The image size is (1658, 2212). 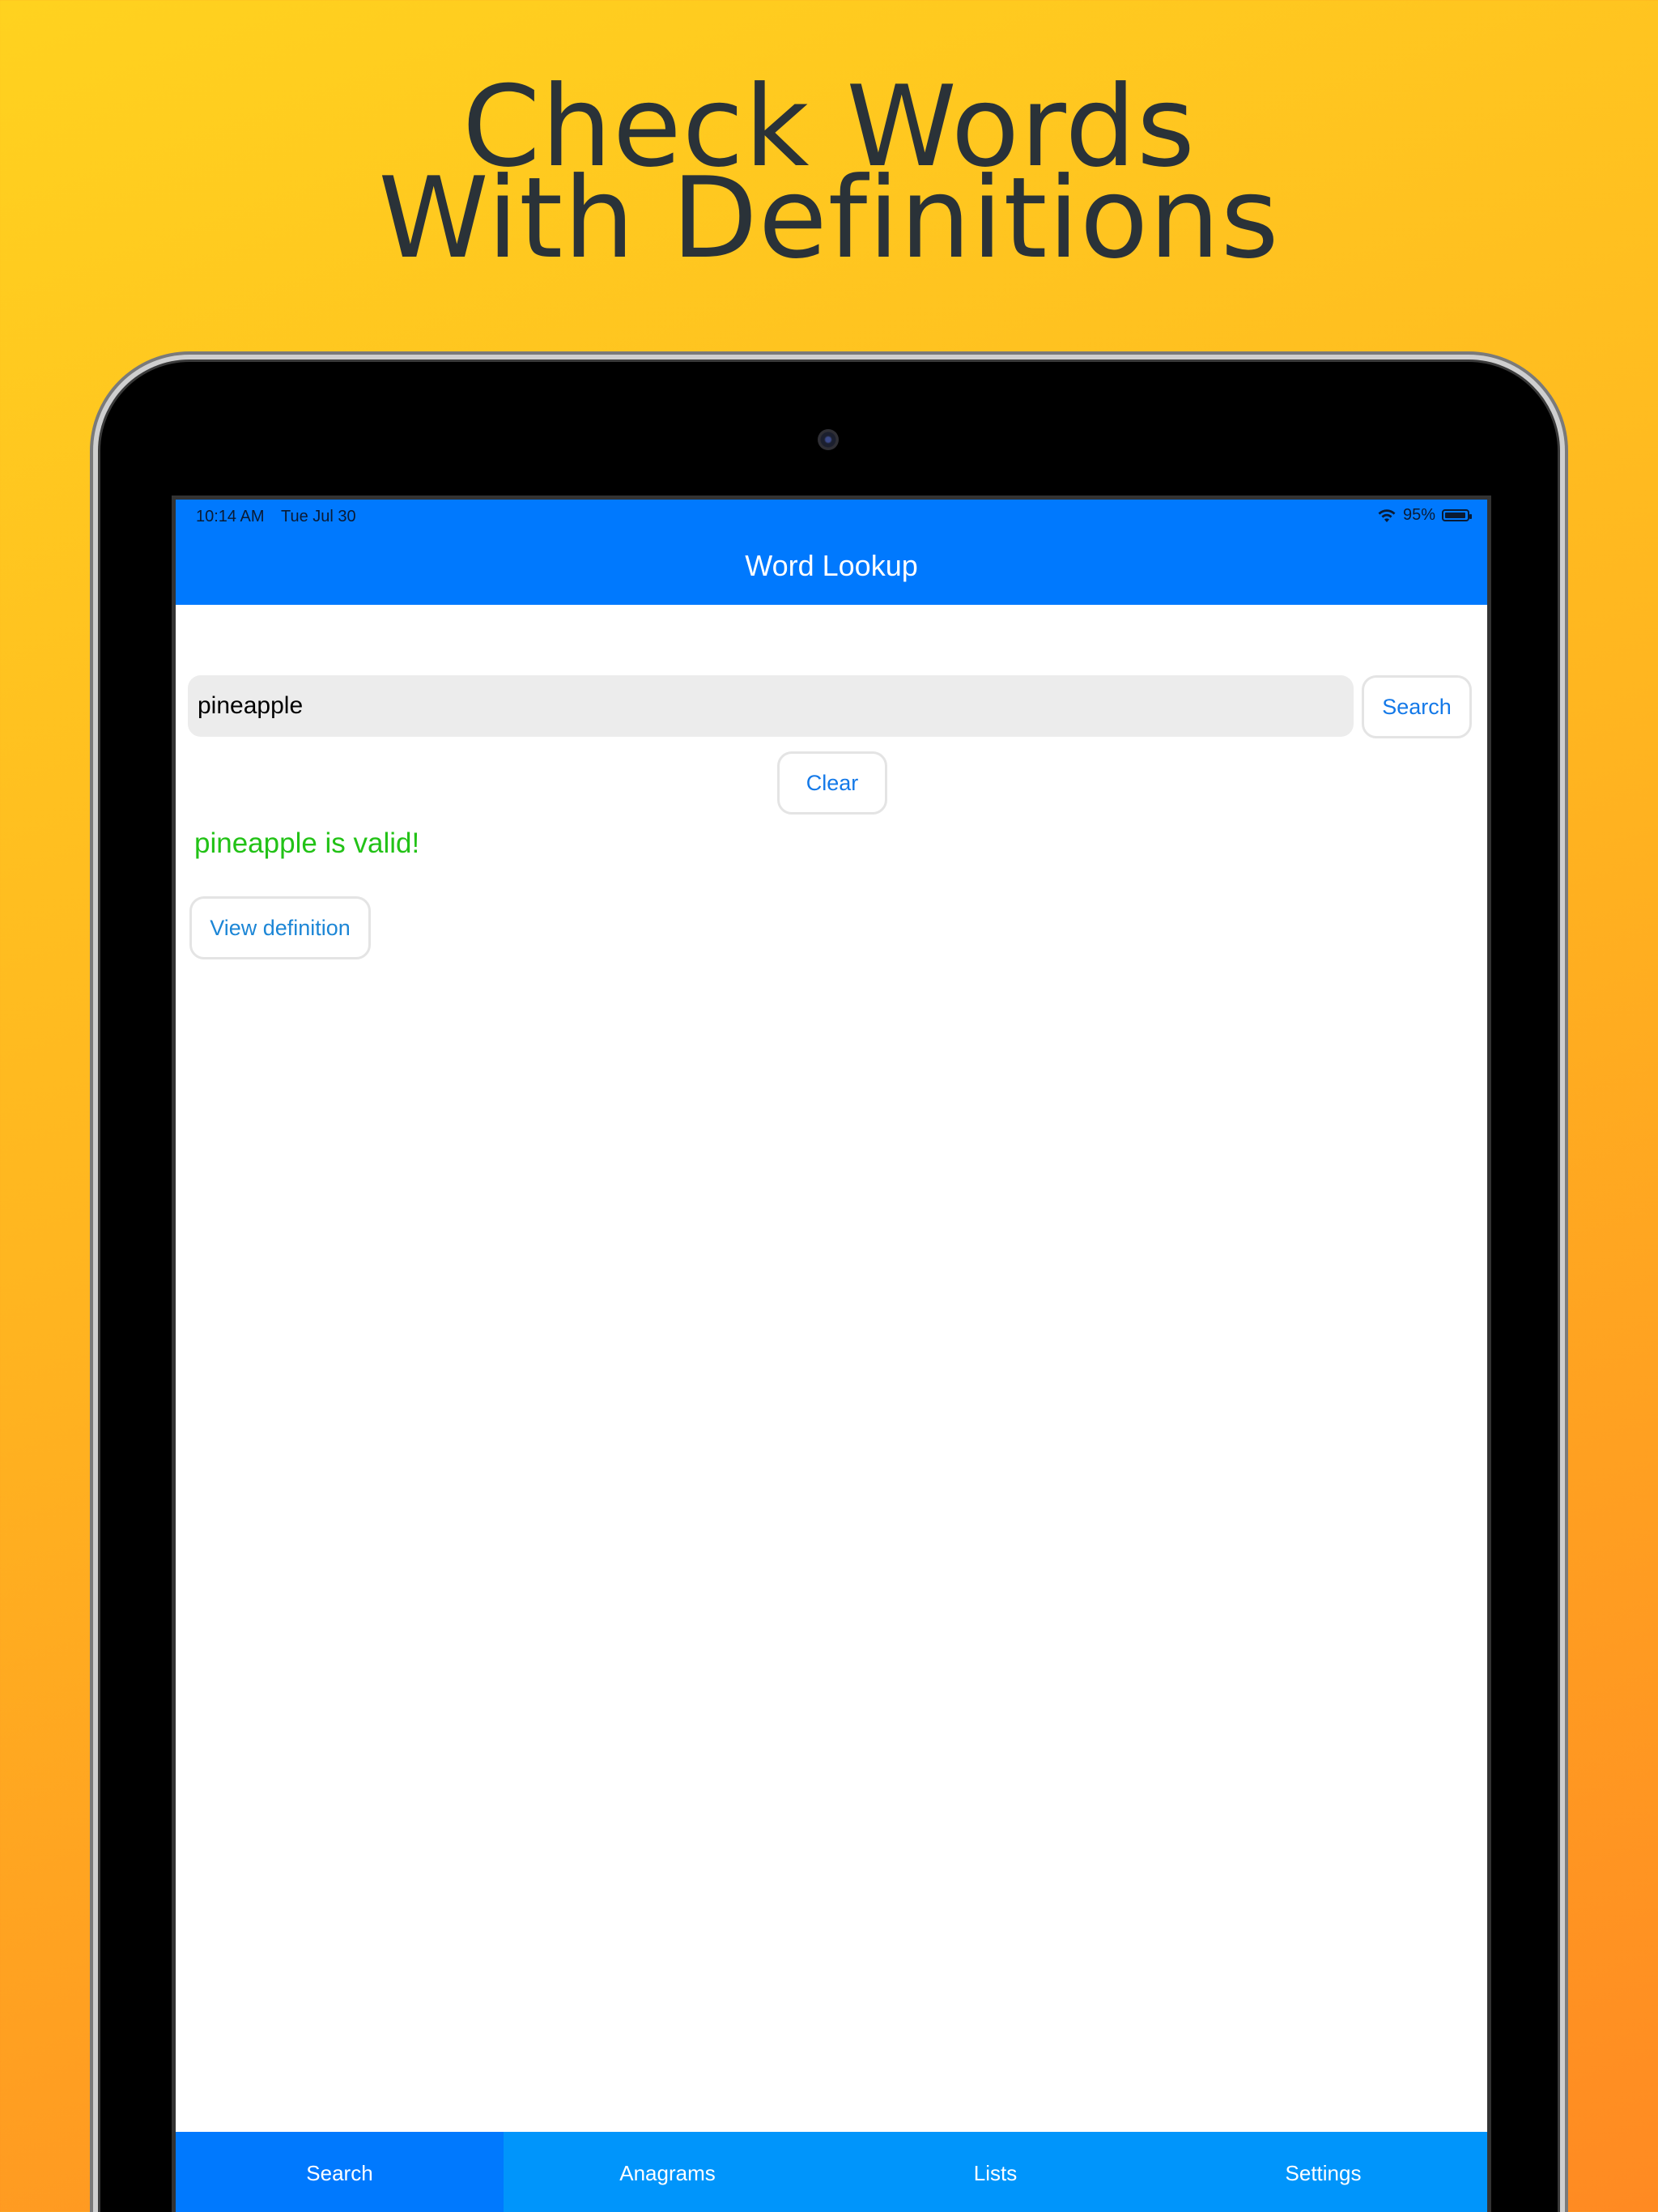 I want to click on headline-line-2: With Definitions, so click(x=829, y=218).